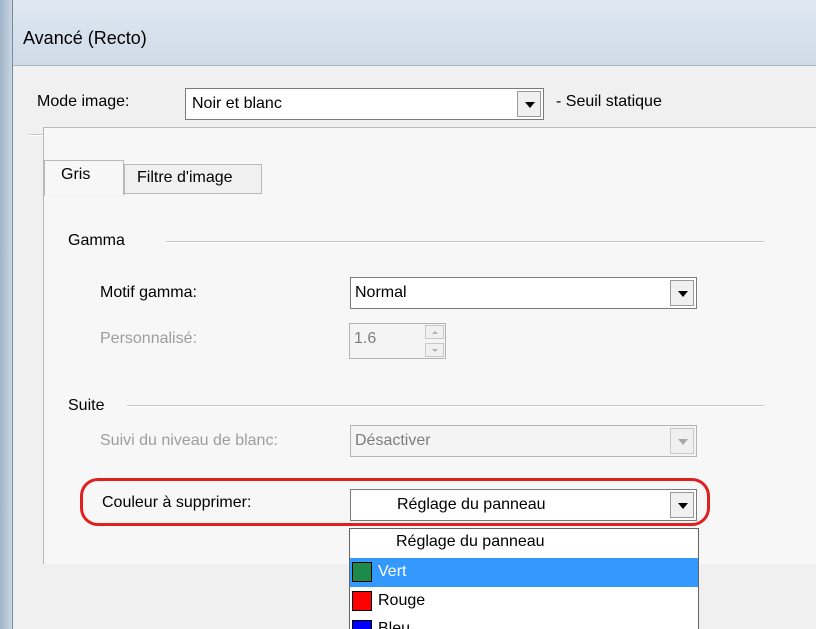 This screenshot has height=629, width=816. I want to click on tab-filtre-image: Filtre d'image, so click(193, 179).